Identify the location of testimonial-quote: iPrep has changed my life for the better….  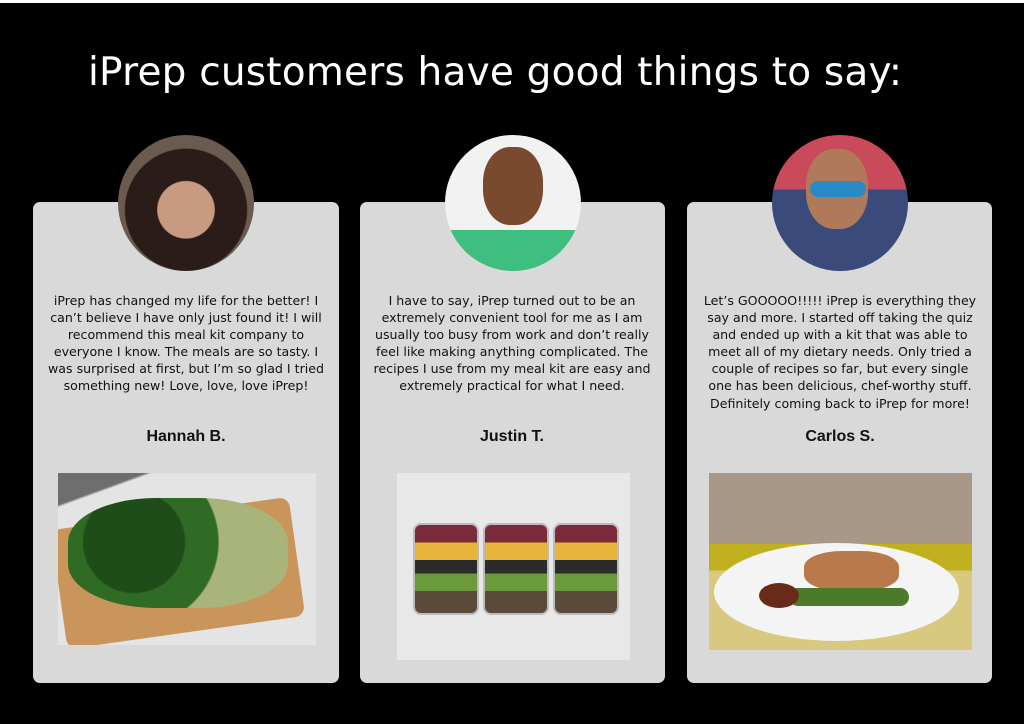
(185, 343).